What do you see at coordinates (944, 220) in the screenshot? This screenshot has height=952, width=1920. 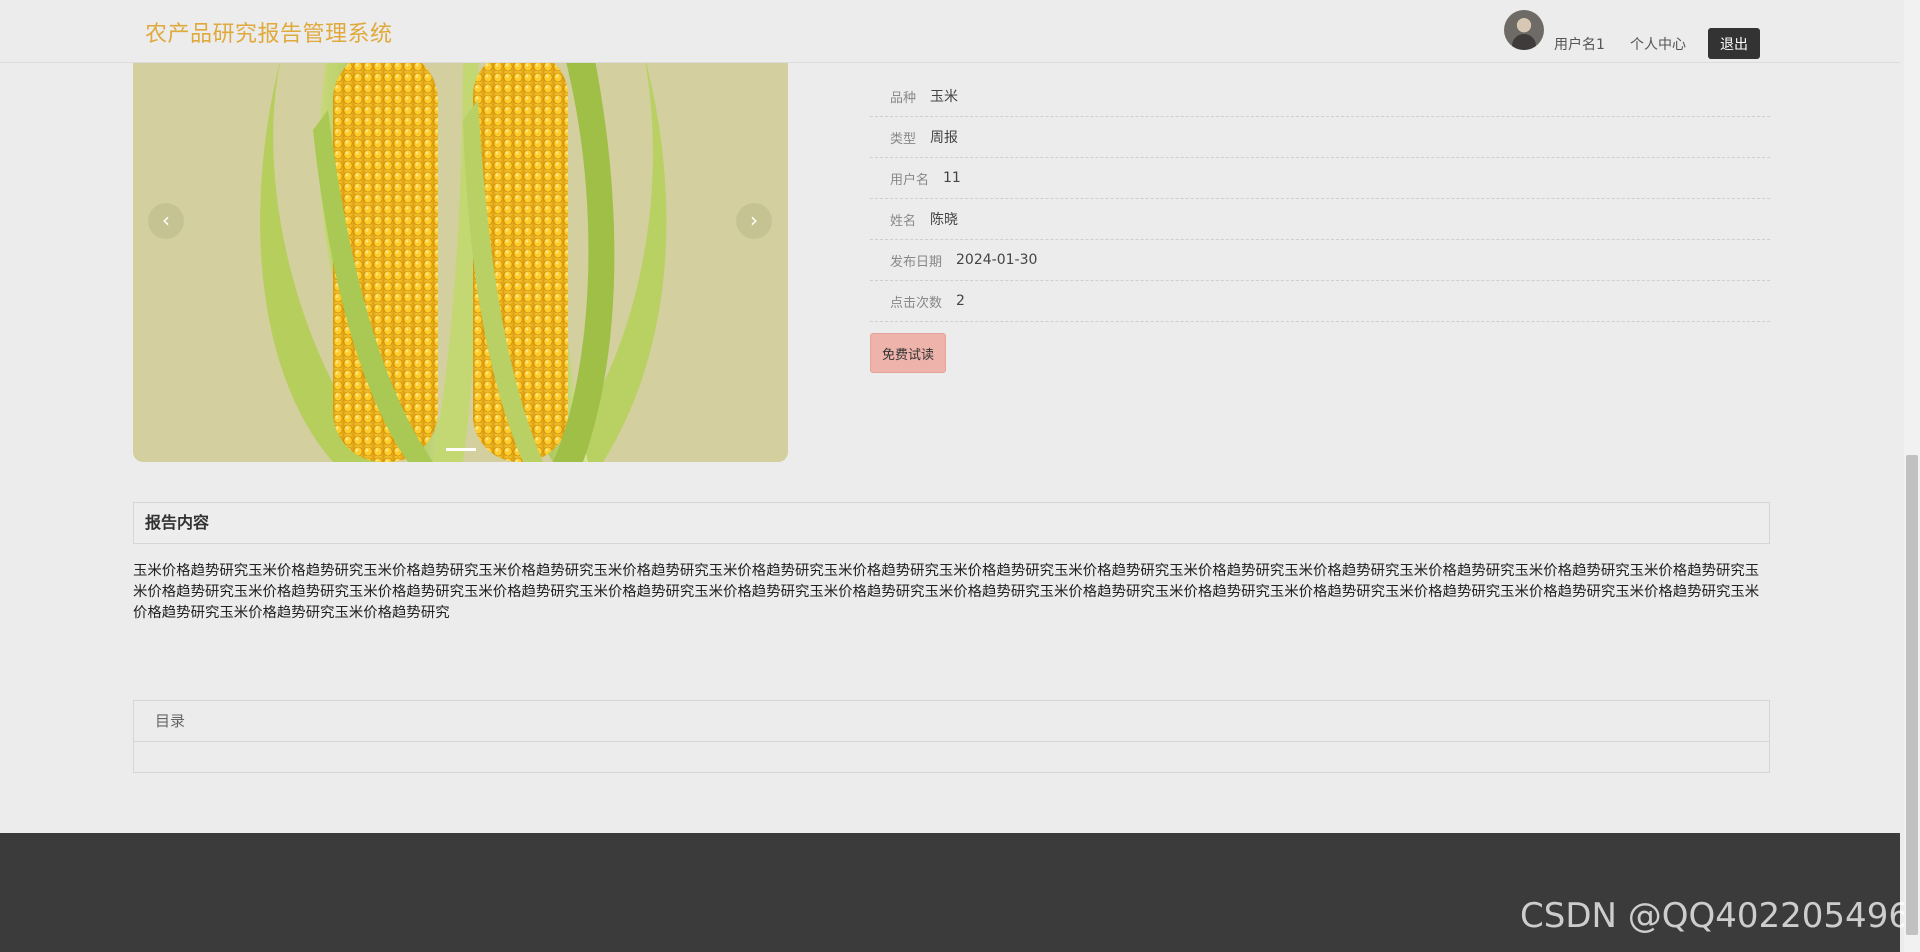 I see `detail-value: 陈晓` at bounding box center [944, 220].